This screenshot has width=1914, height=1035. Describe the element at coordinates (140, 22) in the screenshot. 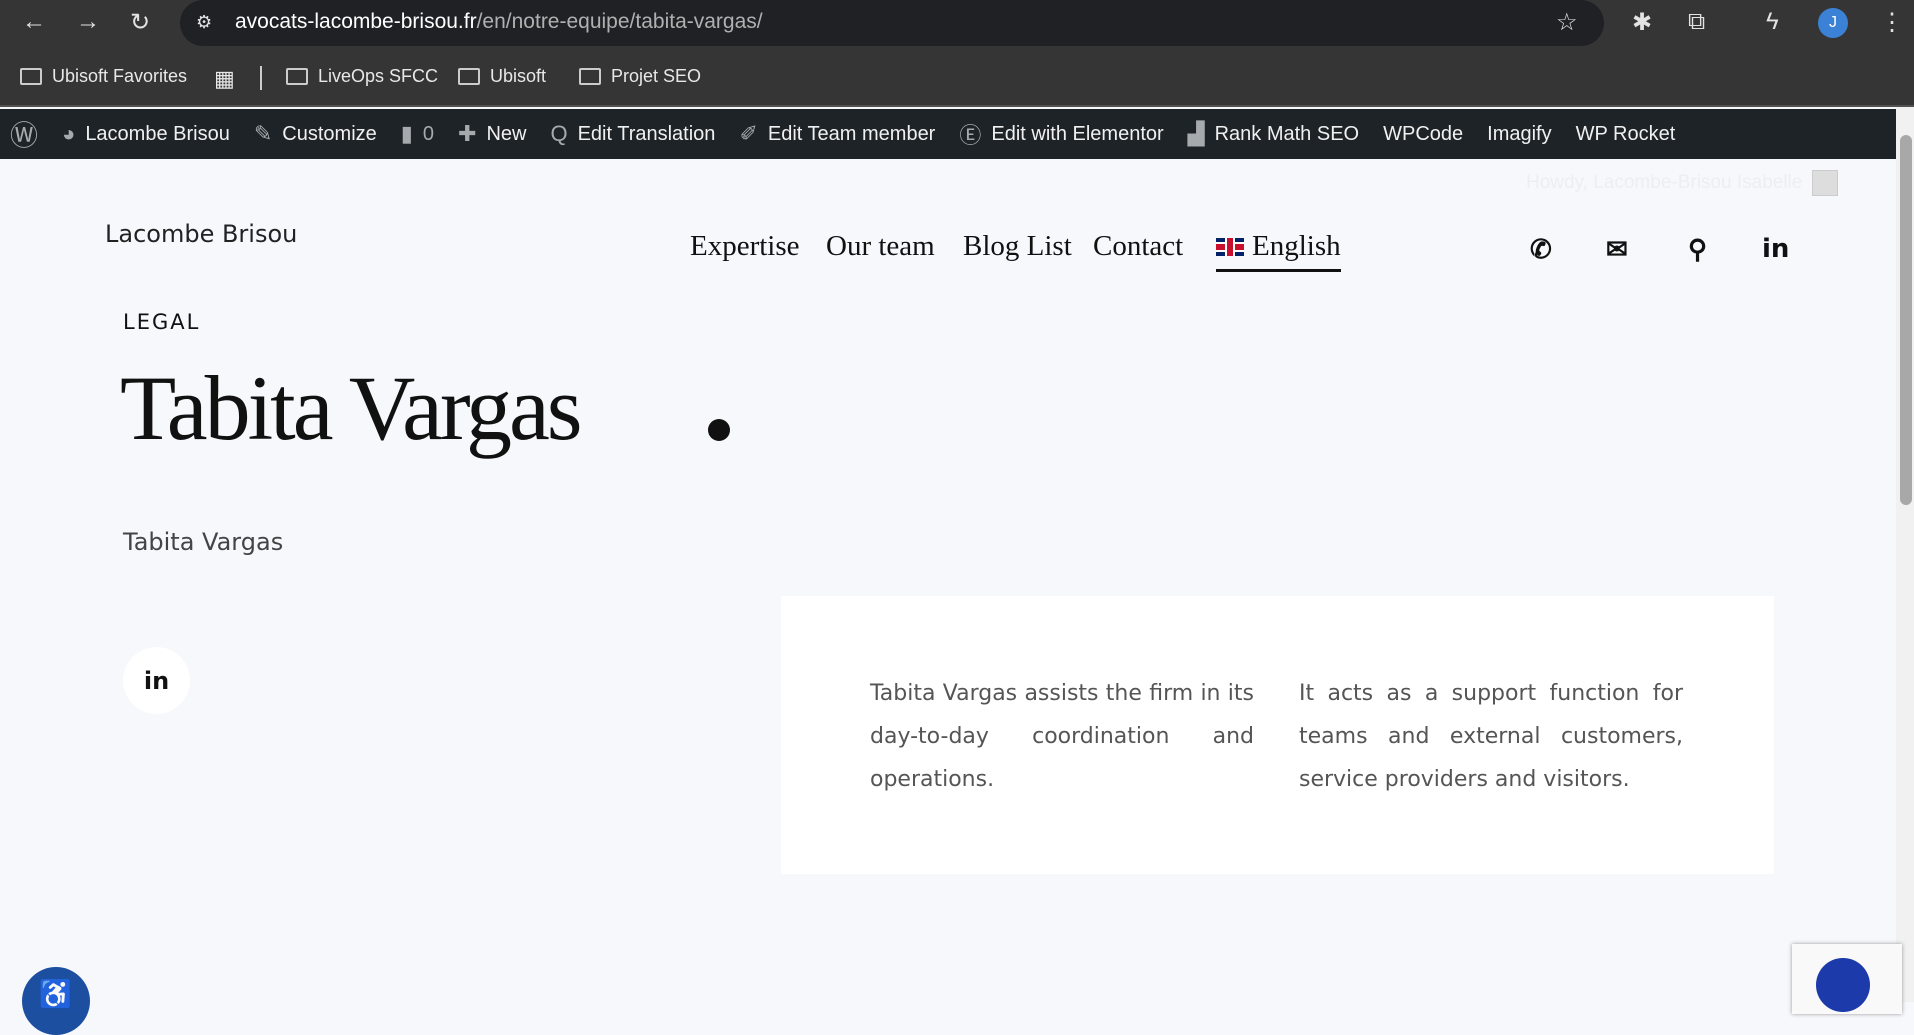

I see `reload-icon: ↻` at that location.